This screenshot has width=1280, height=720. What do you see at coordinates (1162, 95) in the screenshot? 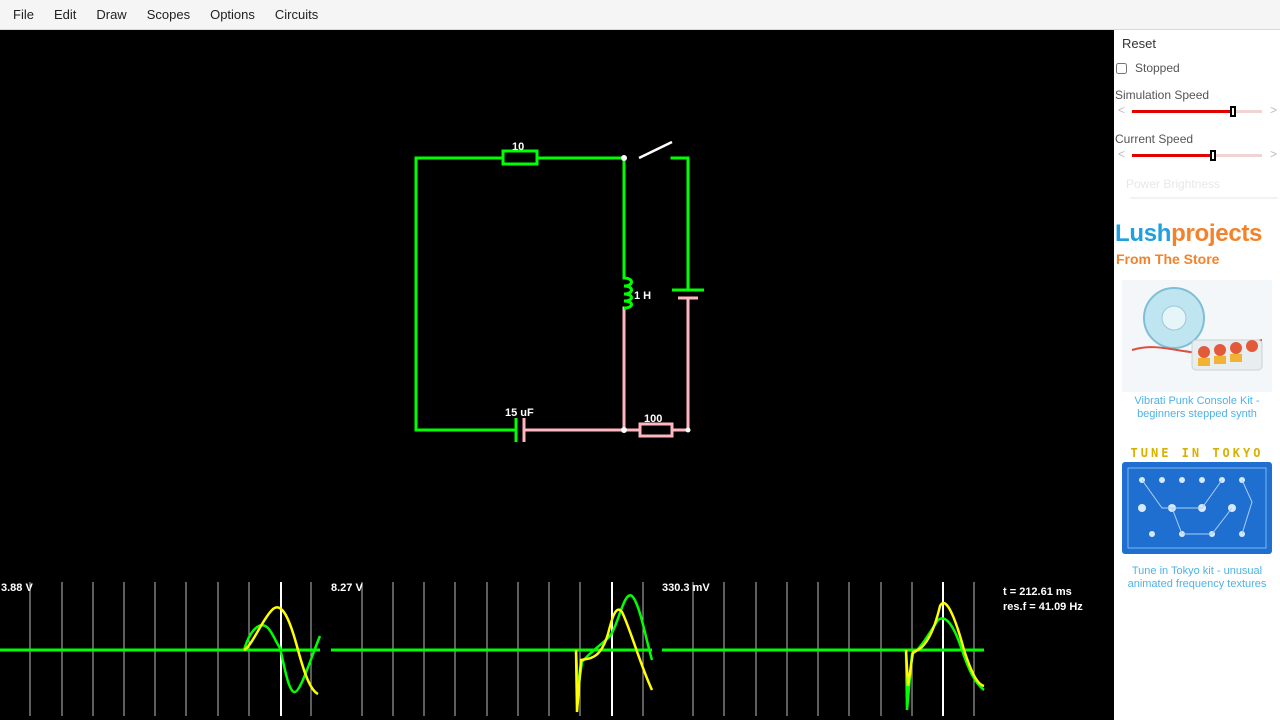
I see `simulation-speed-label: Simulation Speed` at bounding box center [1162, 95].